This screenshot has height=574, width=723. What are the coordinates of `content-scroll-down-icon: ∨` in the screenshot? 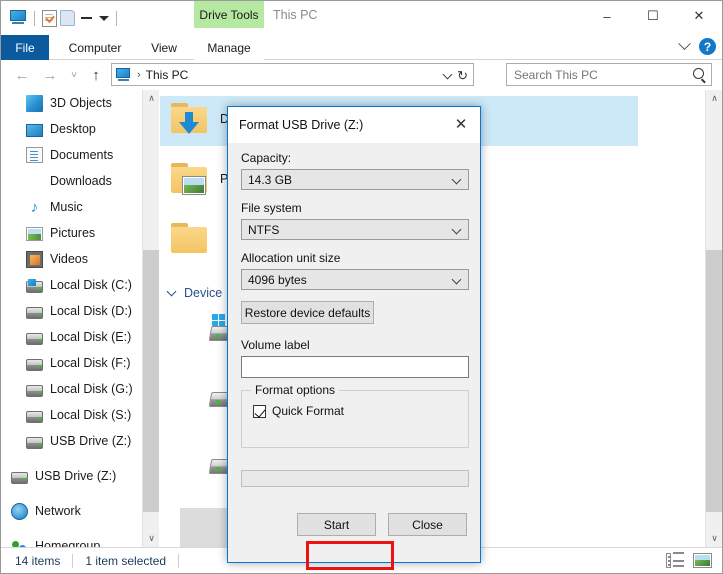 It's located at (714, 538).